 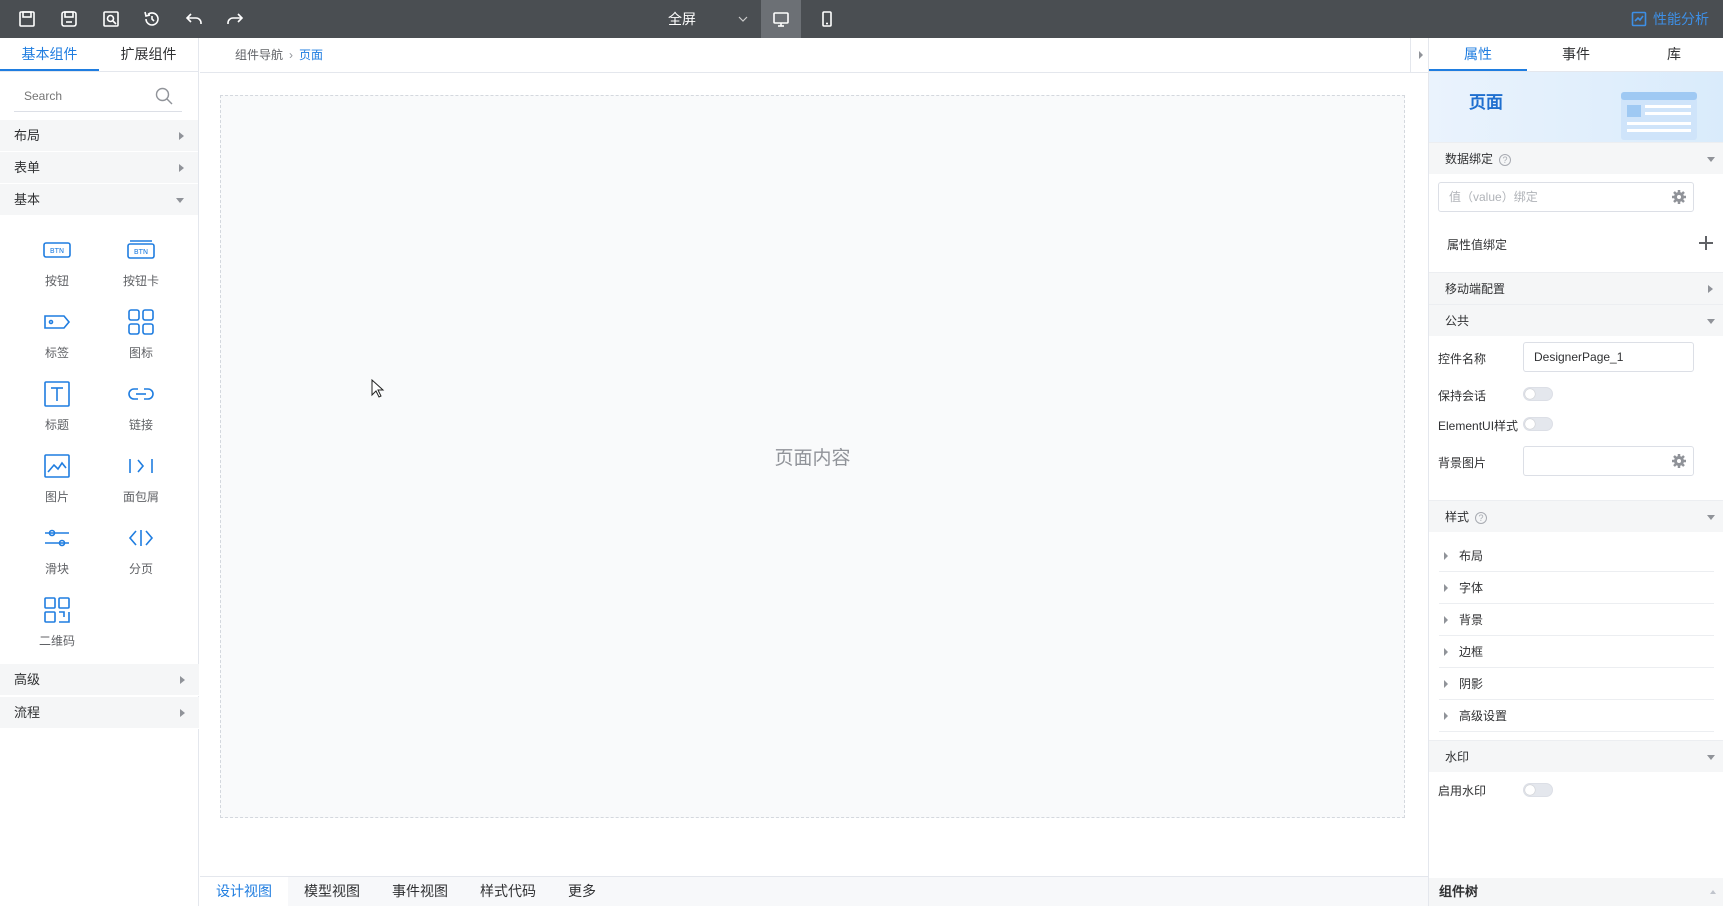 I want to click on component-title: 标题, so click(x=57, y=404).